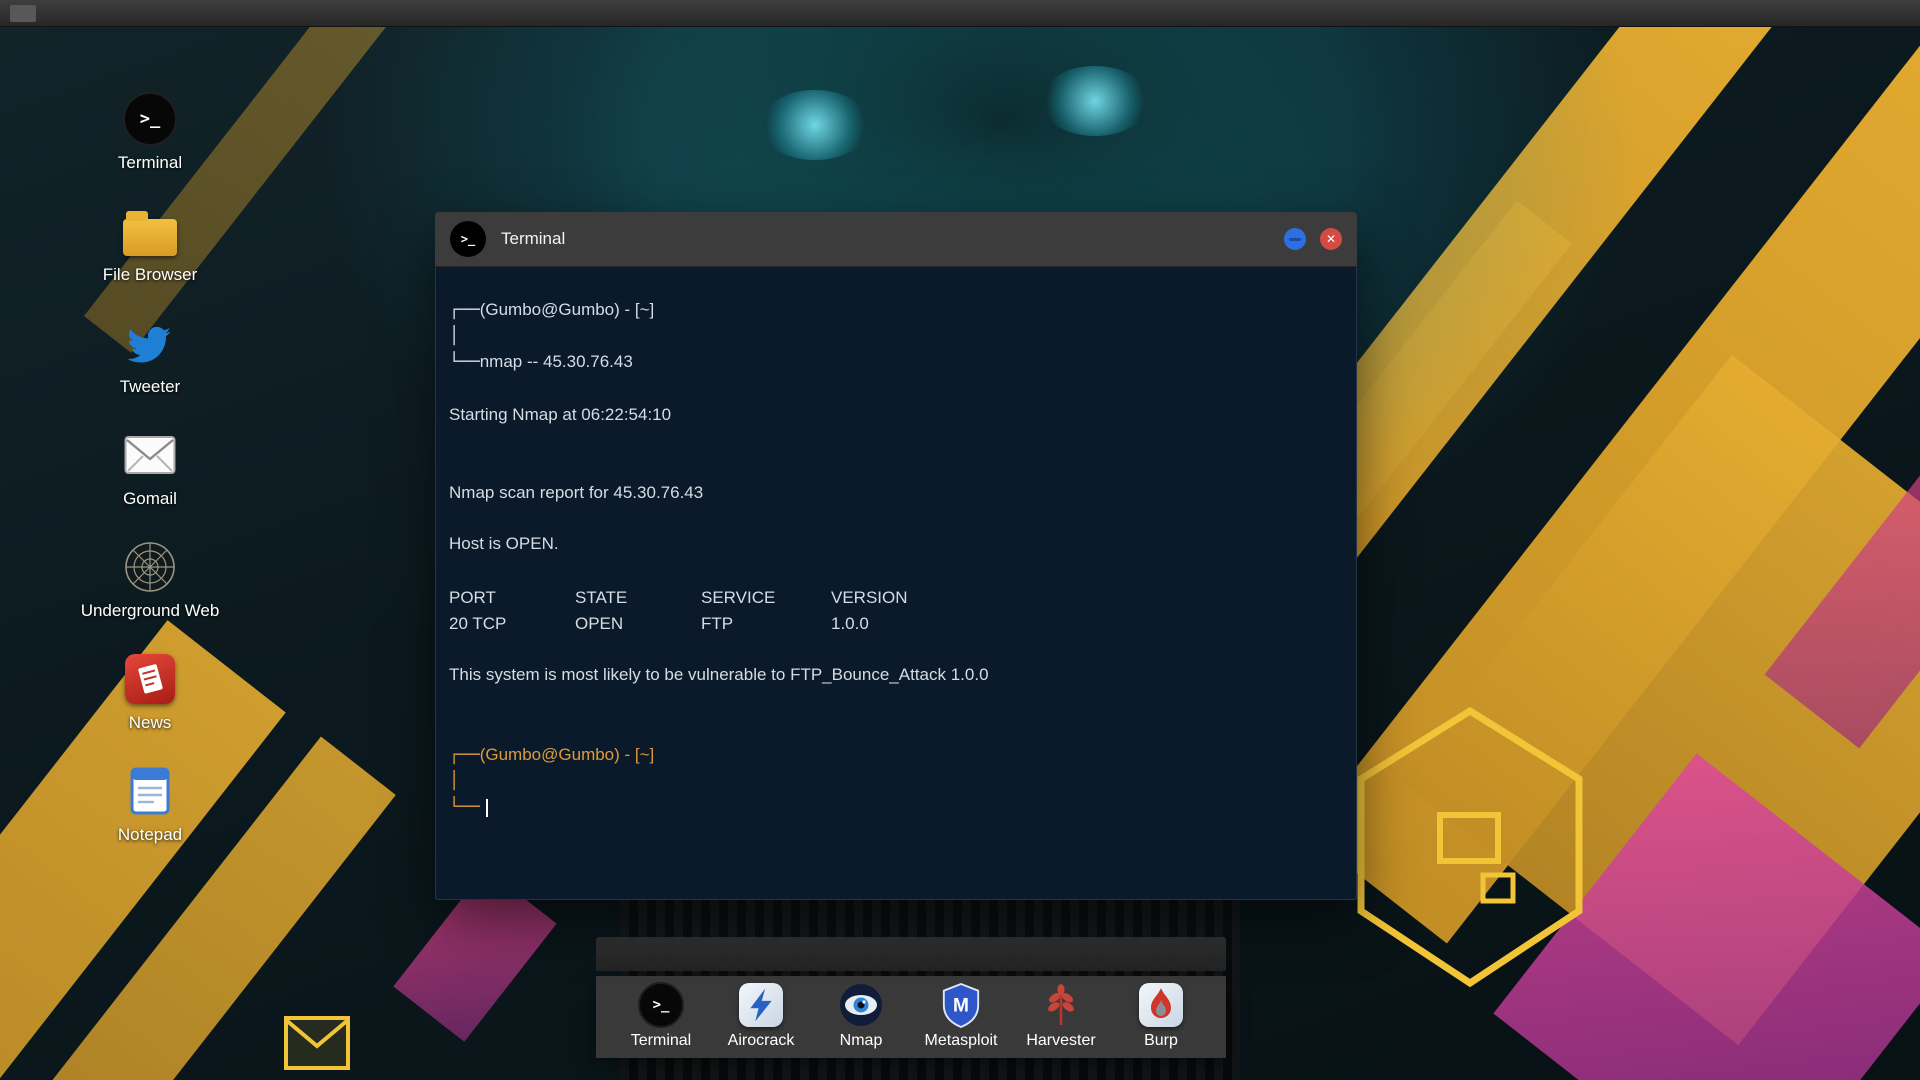 The height and width of the screenshot is (1080, 1920). What do you see at coordinates (850, 623) in the screenshot?
I see `table-cell: 1.0.0` at bounding box center [850, 623].